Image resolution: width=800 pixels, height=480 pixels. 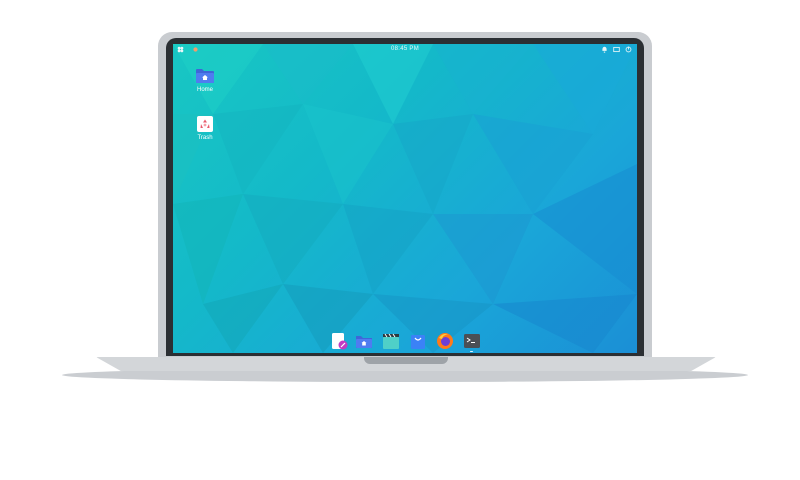 I want to click on desktop-item-home: Home, so click(x=205, y=80).